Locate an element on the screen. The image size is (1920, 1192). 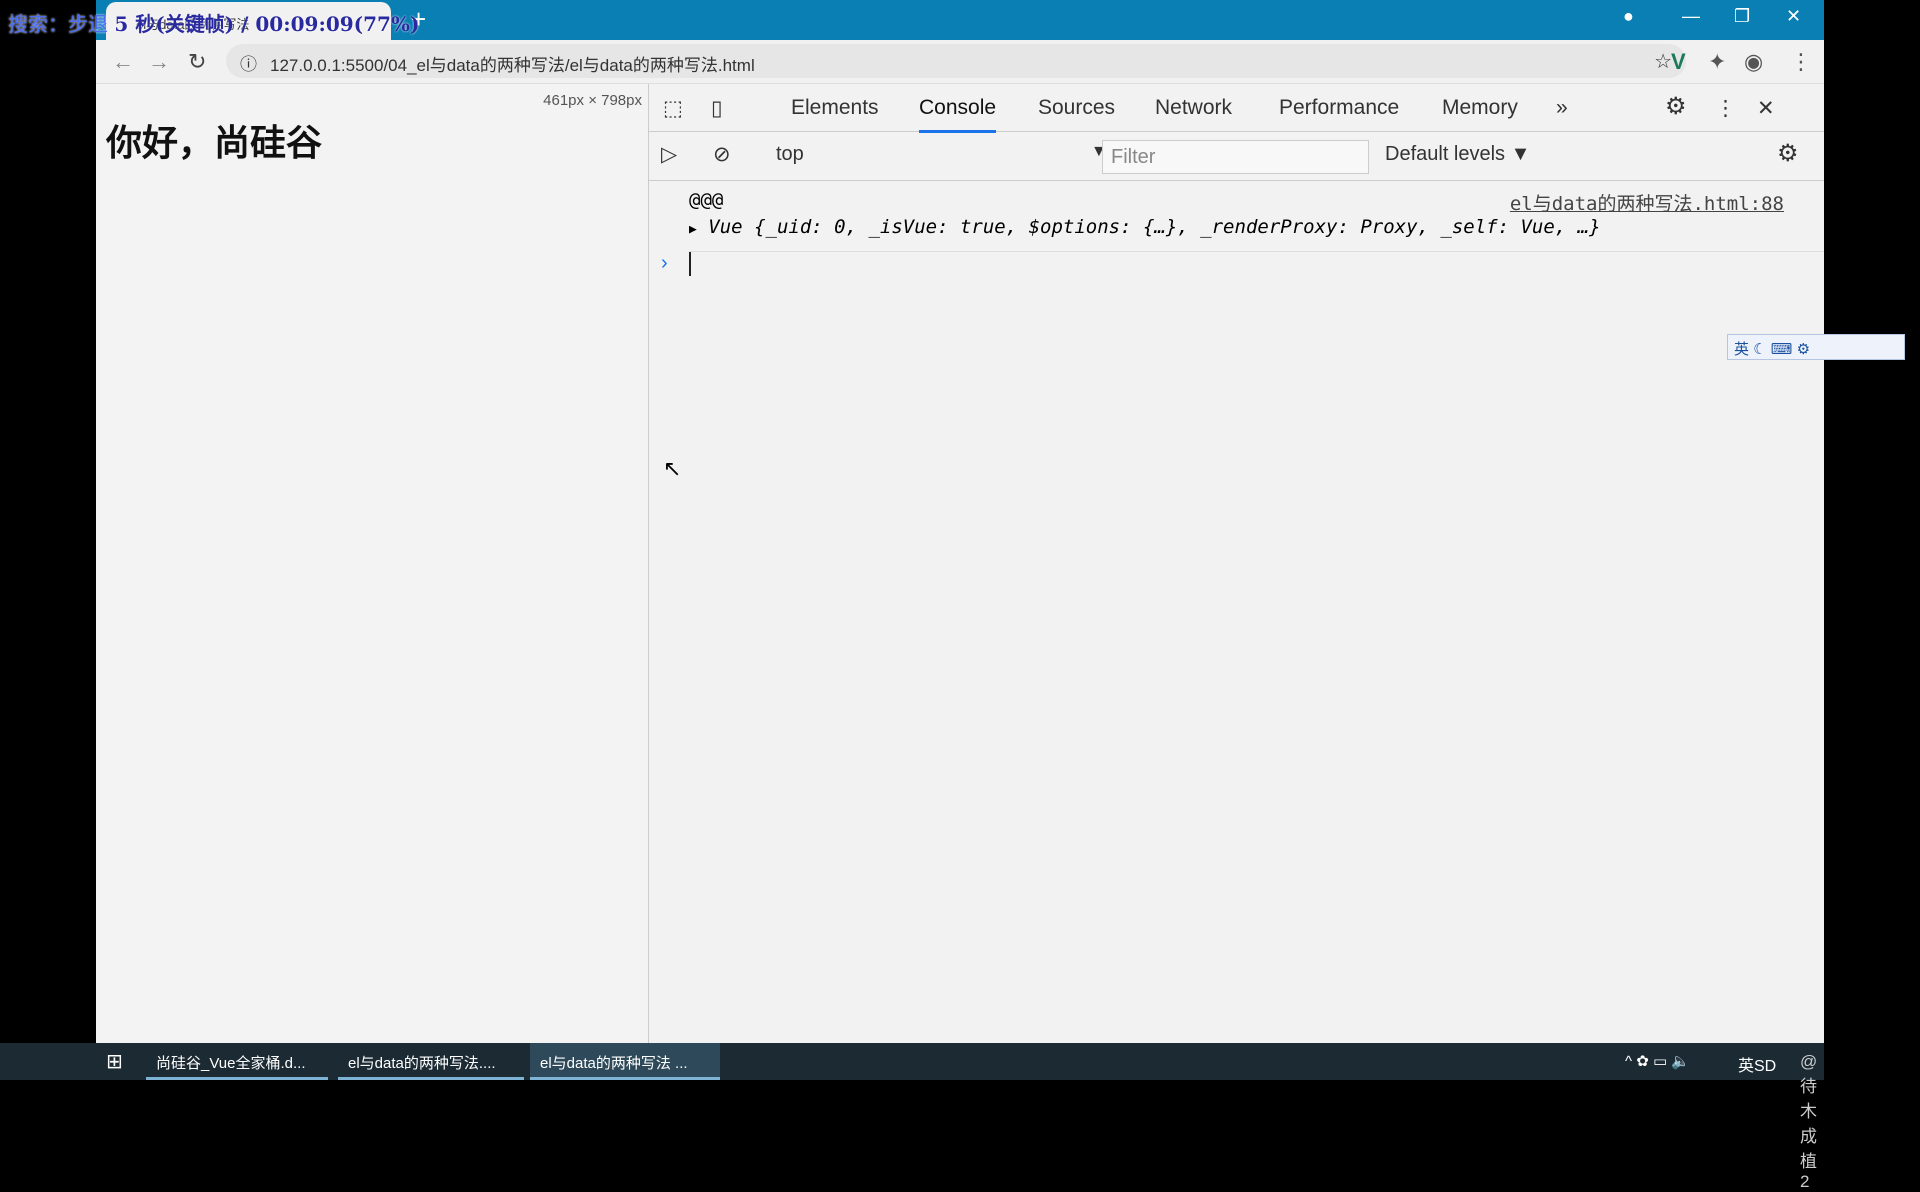
back-icon: ← is located at coordinates (123, 62).